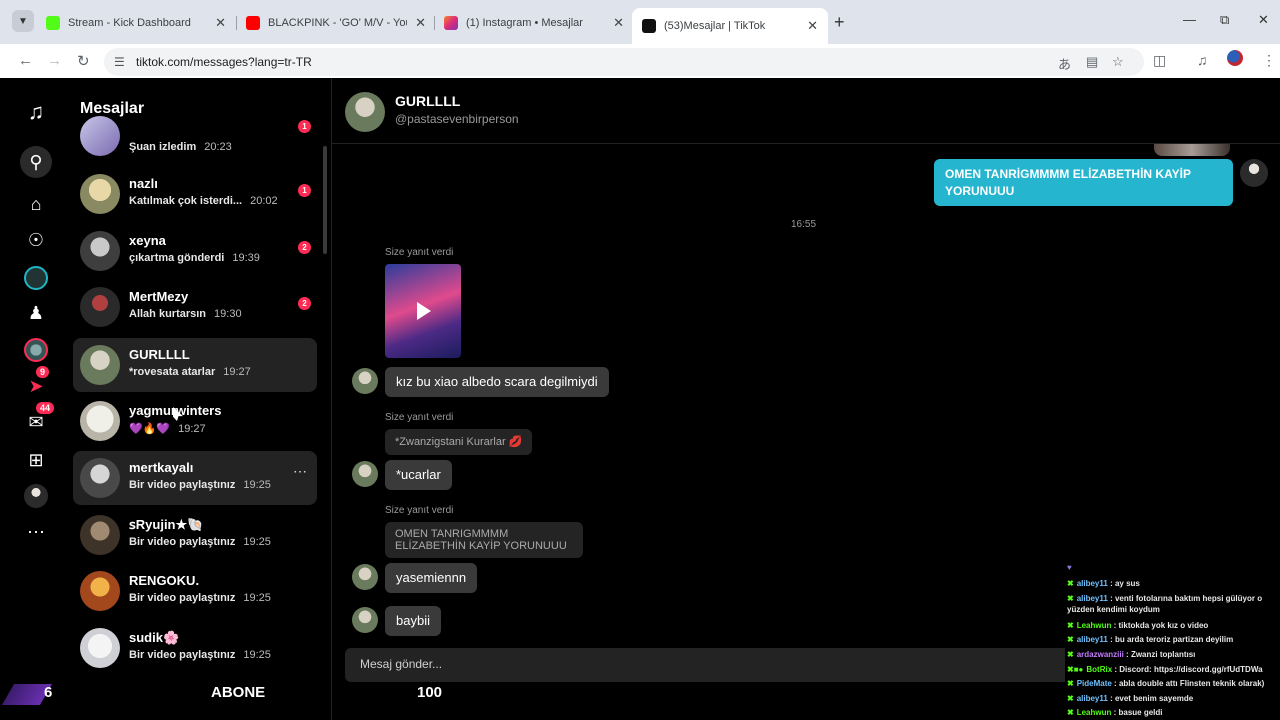 This screenshot has width=1280, height=720. What do you see at coordinates (147, 240) in the screenshot?
I see `conversation-name: xeyna` at bounding box center [147, 240].